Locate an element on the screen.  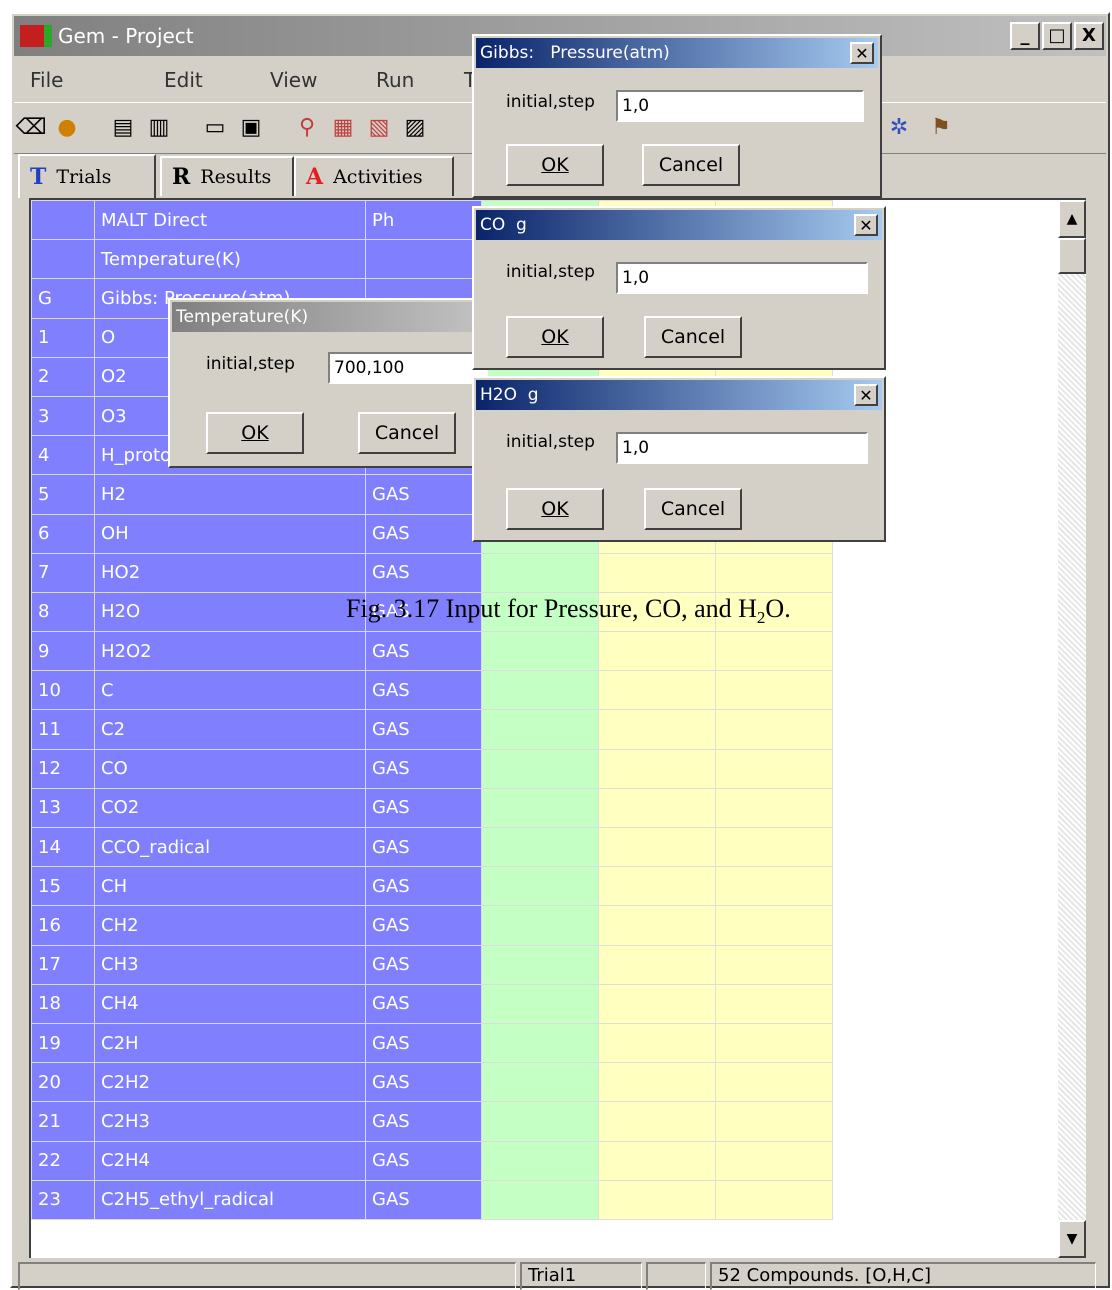
temperature-ok-label: OK is located at coordinates (255, 433).